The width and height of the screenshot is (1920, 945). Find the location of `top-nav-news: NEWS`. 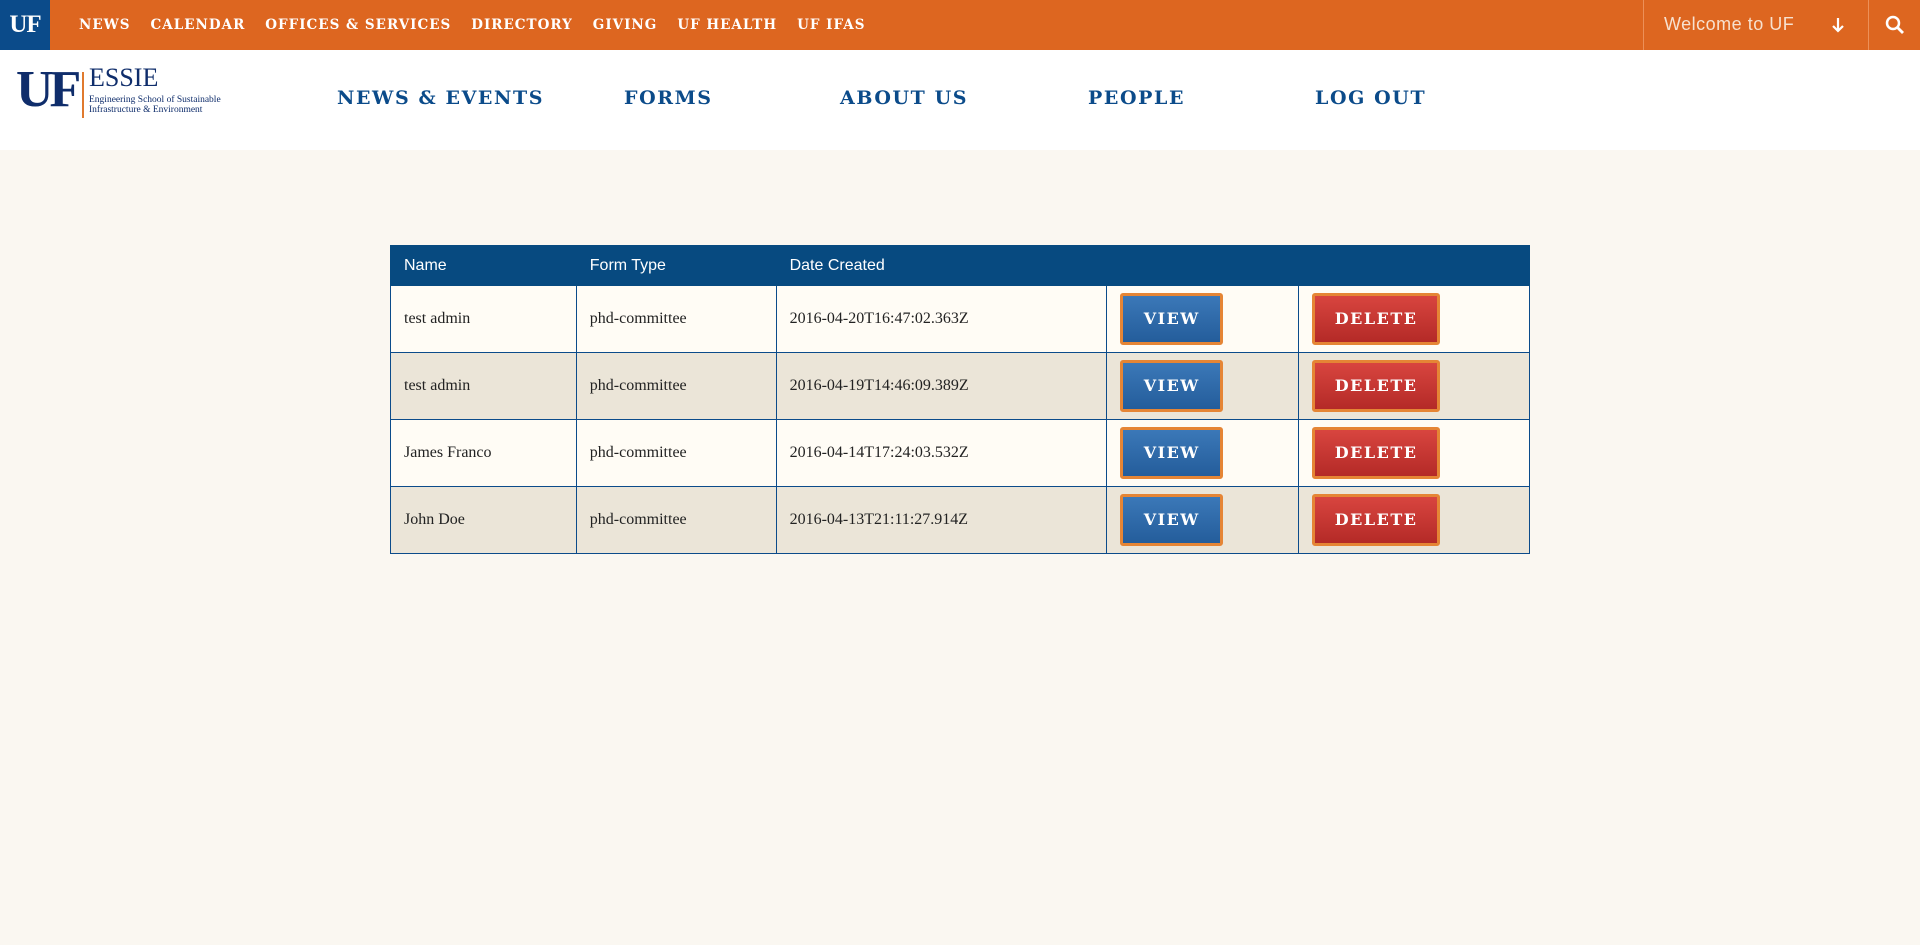

top-nav-news: NEWS is located at coordinates (105, 25).